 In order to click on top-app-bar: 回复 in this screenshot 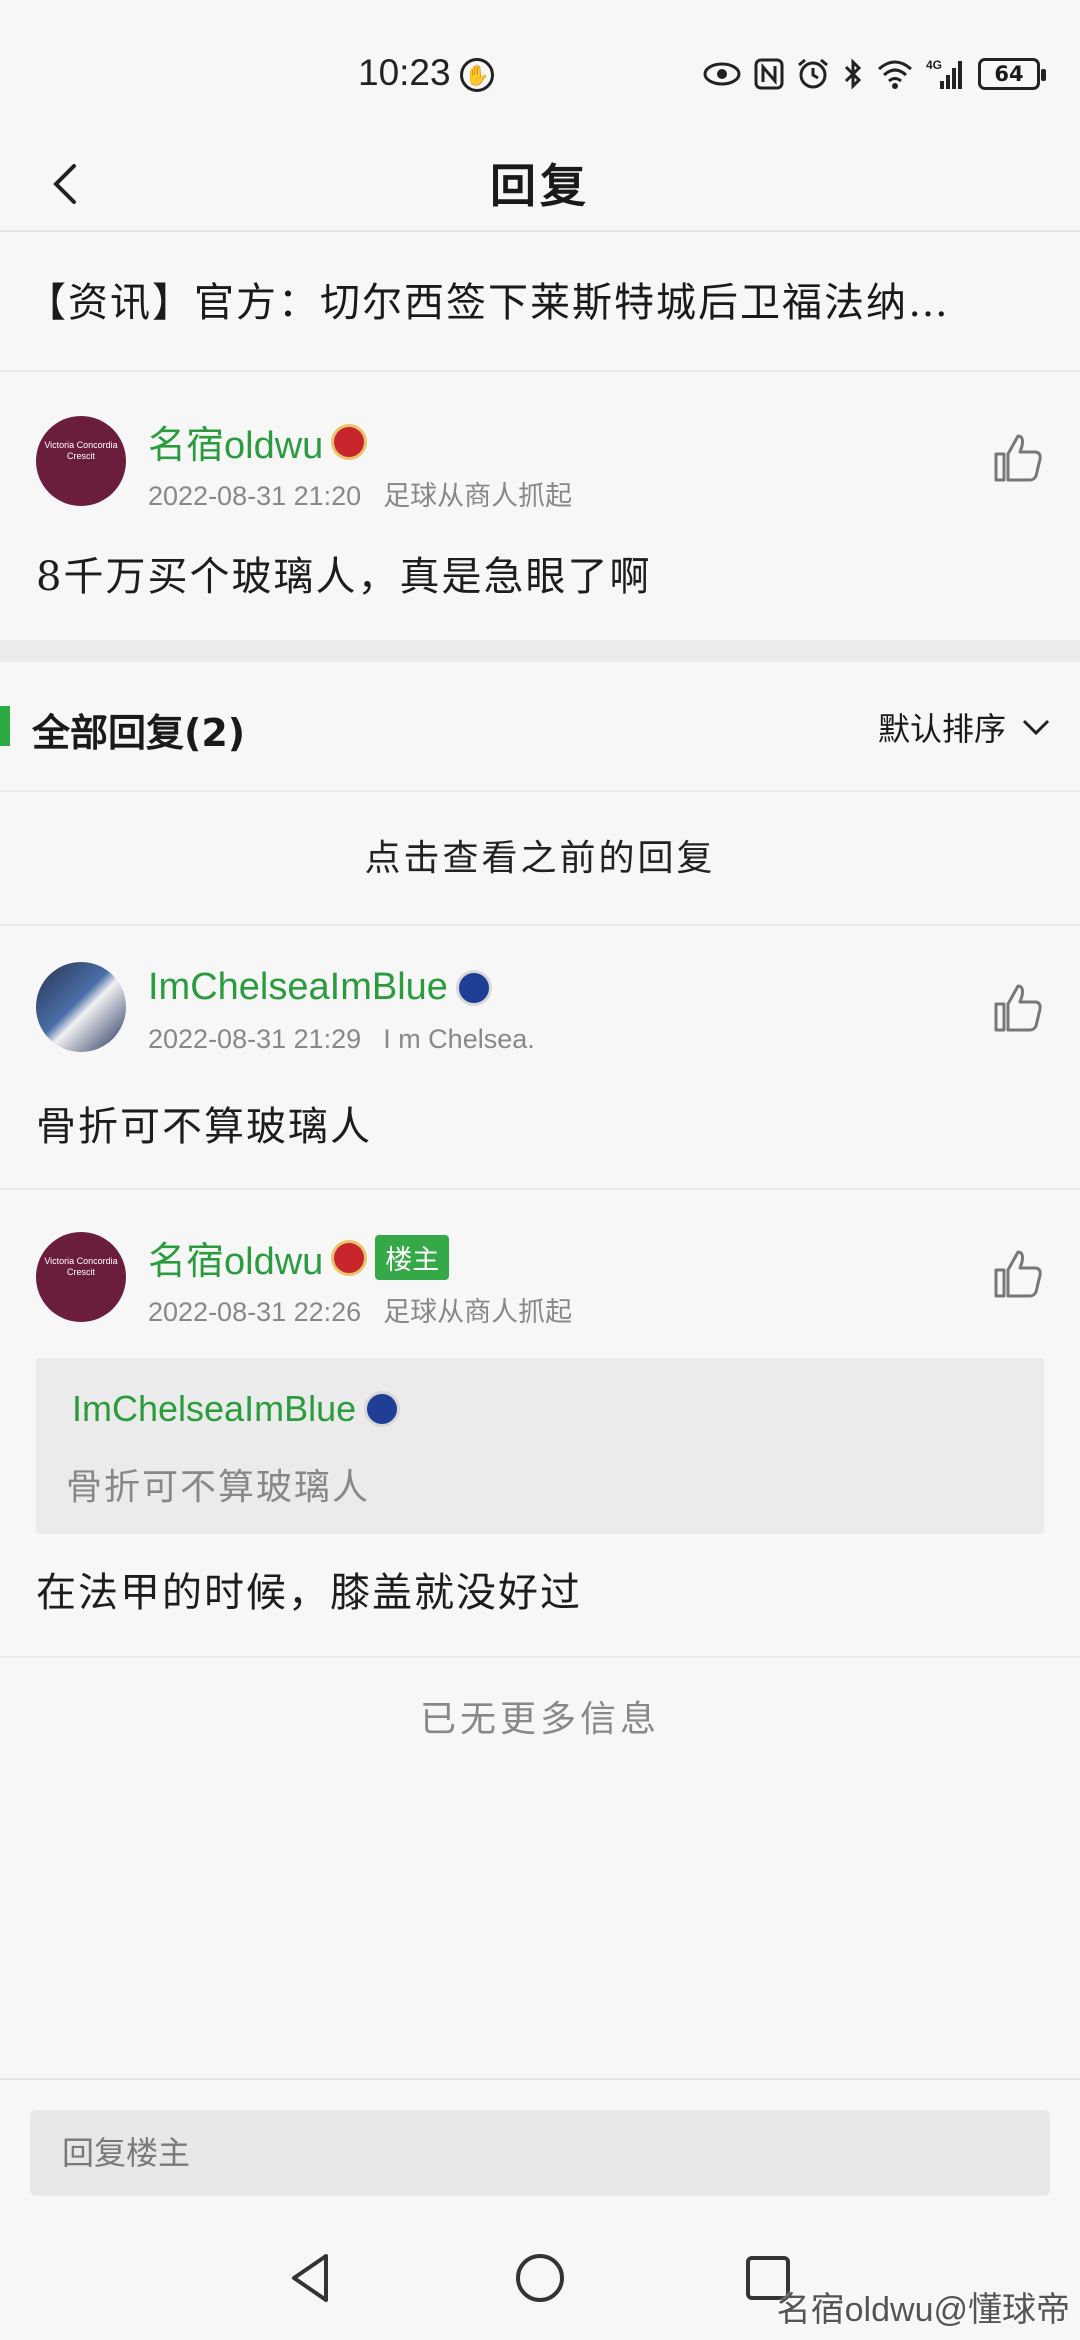, I will do `click(540, 186)`.